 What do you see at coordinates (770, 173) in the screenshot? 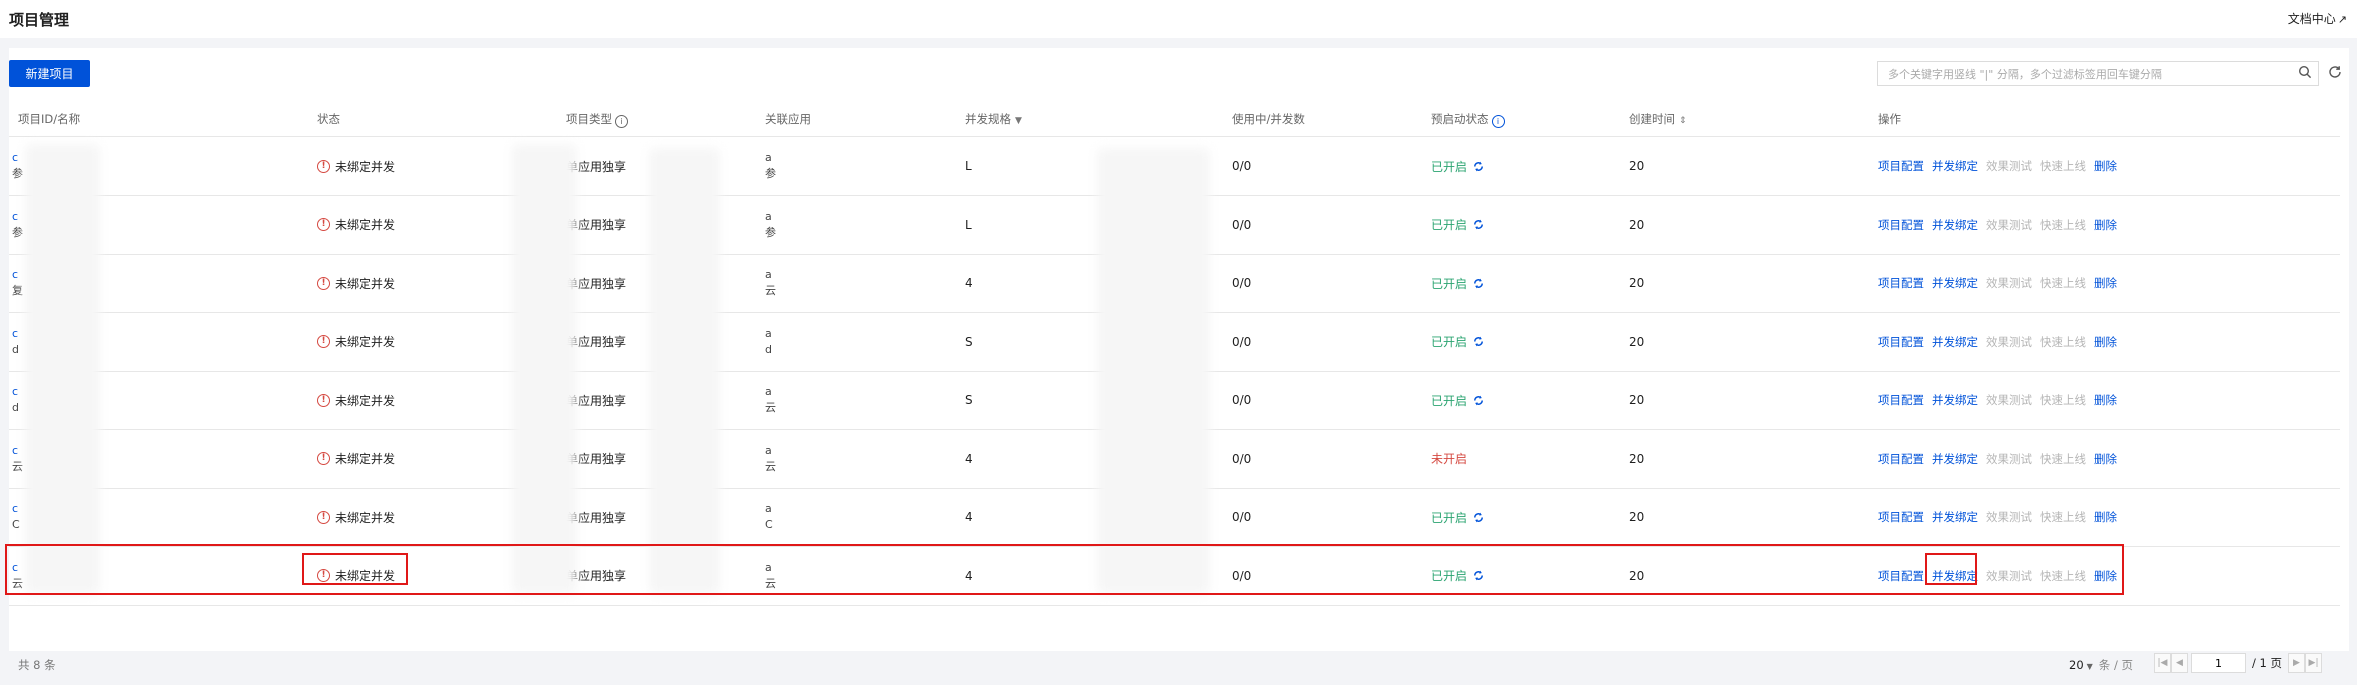
I see `app-name: 参` at bounding box center [770, 173].